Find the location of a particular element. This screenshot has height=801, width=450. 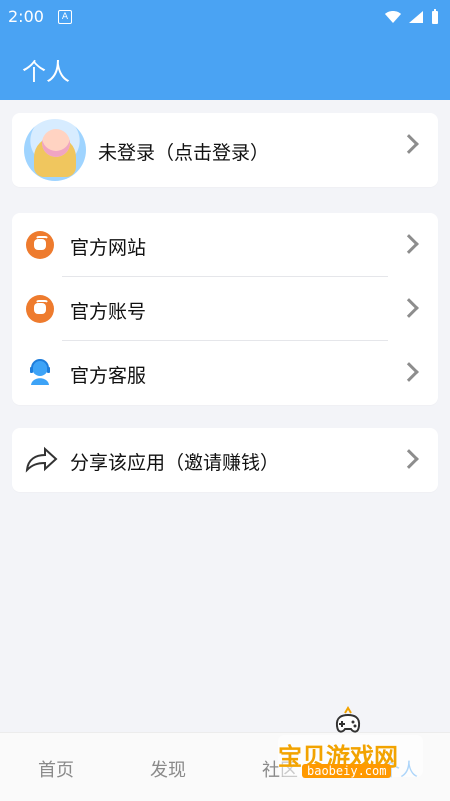

share-row: 分享该应用（邀请赚钱） is located at coordinates (225, 460).